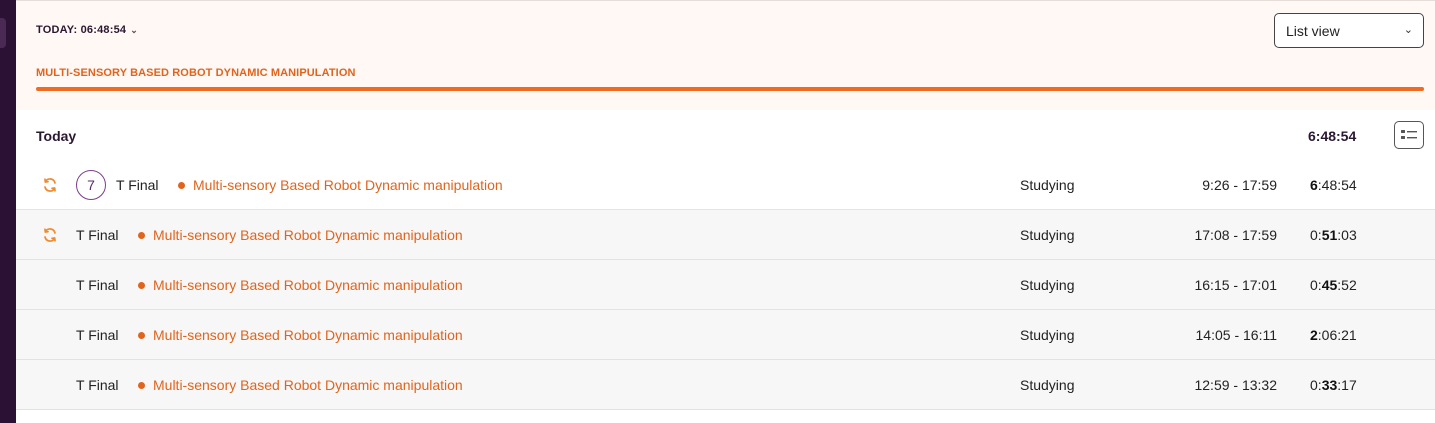 This screenshot has height=423, width=1435. I want to click on entry-duration: 0:33:17, so click(1333, 385).